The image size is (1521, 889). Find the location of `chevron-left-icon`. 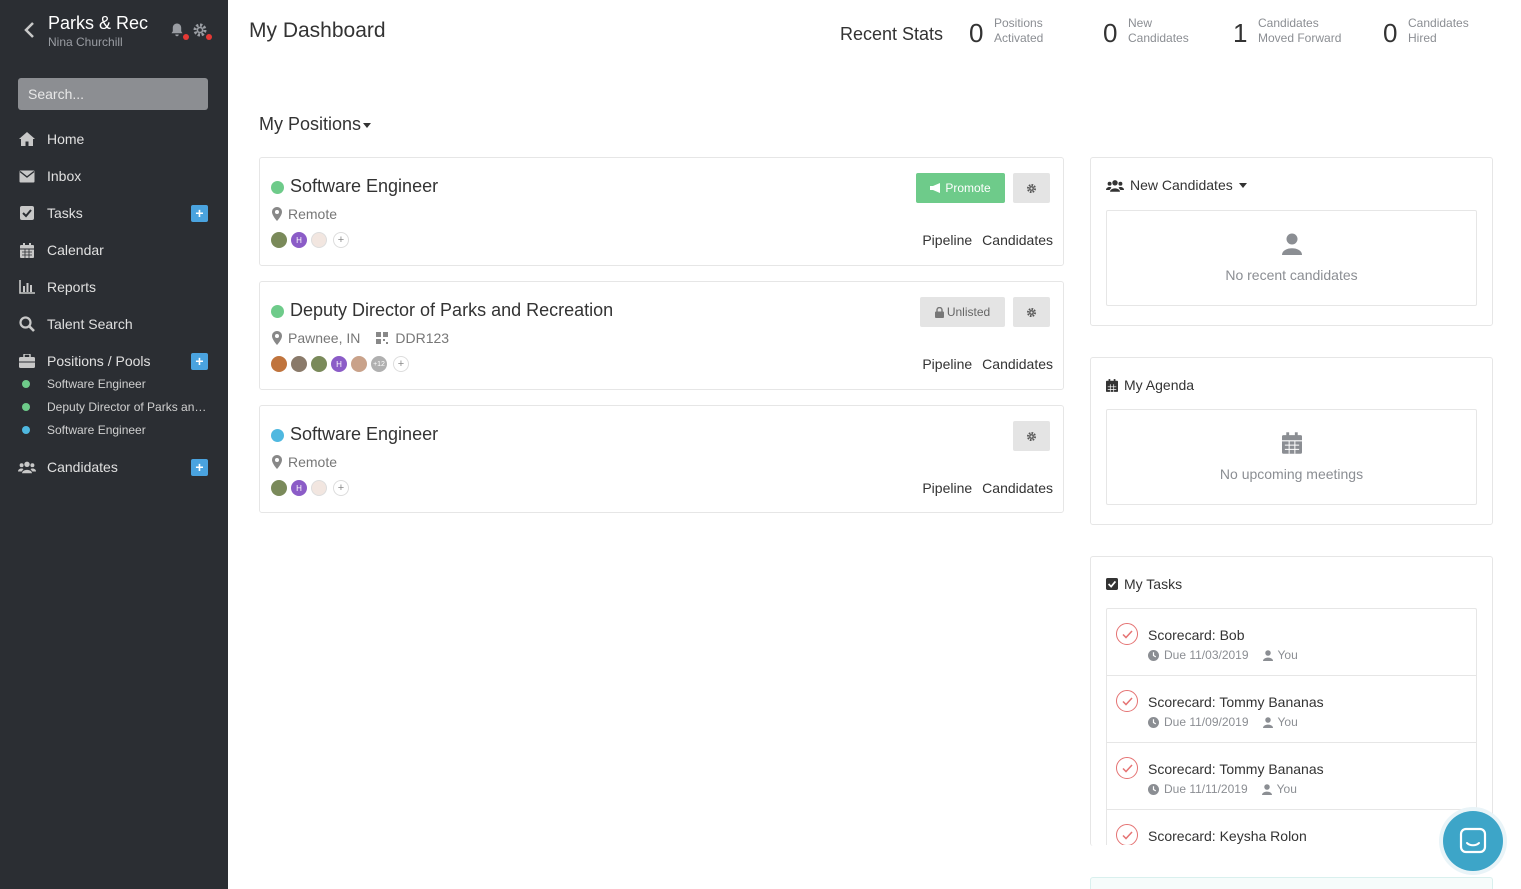

chevron-left-icon is located at coordinates (29, 30).